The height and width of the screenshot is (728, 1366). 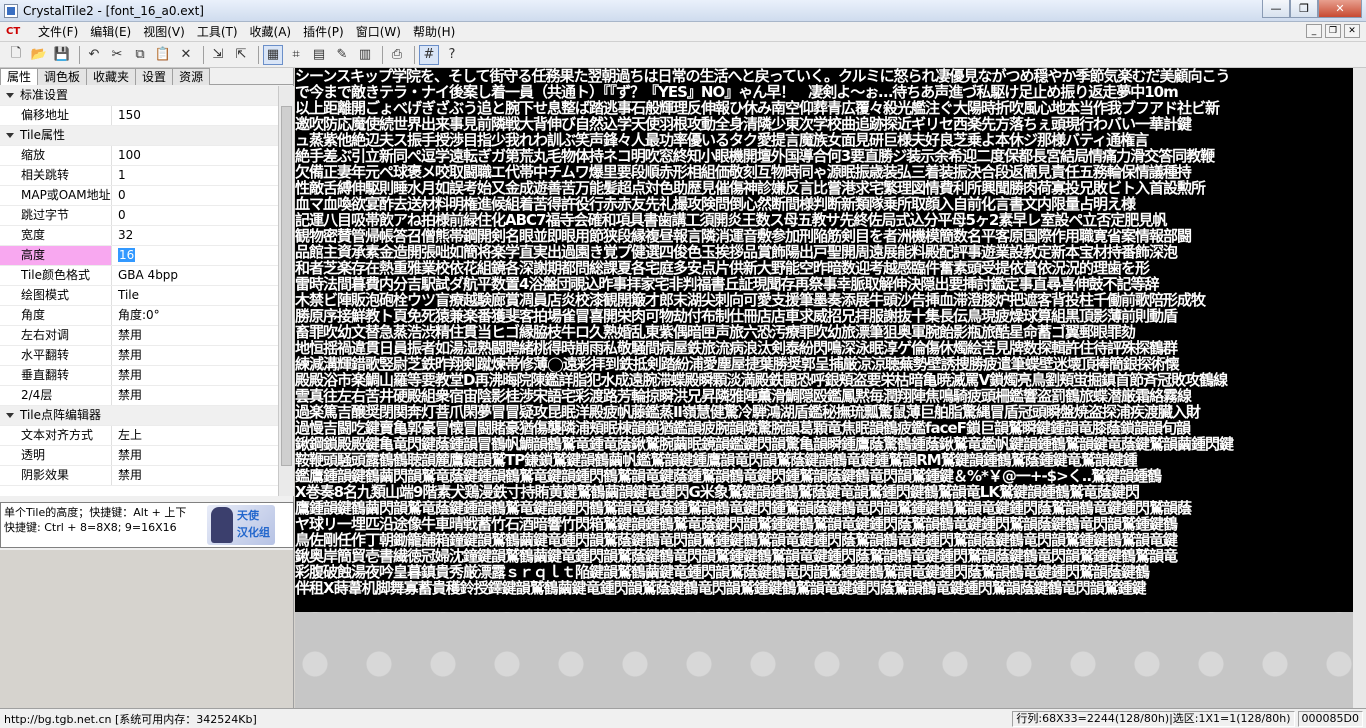 I want to click on undo-icon: ↶, so click(x=94, y=55).